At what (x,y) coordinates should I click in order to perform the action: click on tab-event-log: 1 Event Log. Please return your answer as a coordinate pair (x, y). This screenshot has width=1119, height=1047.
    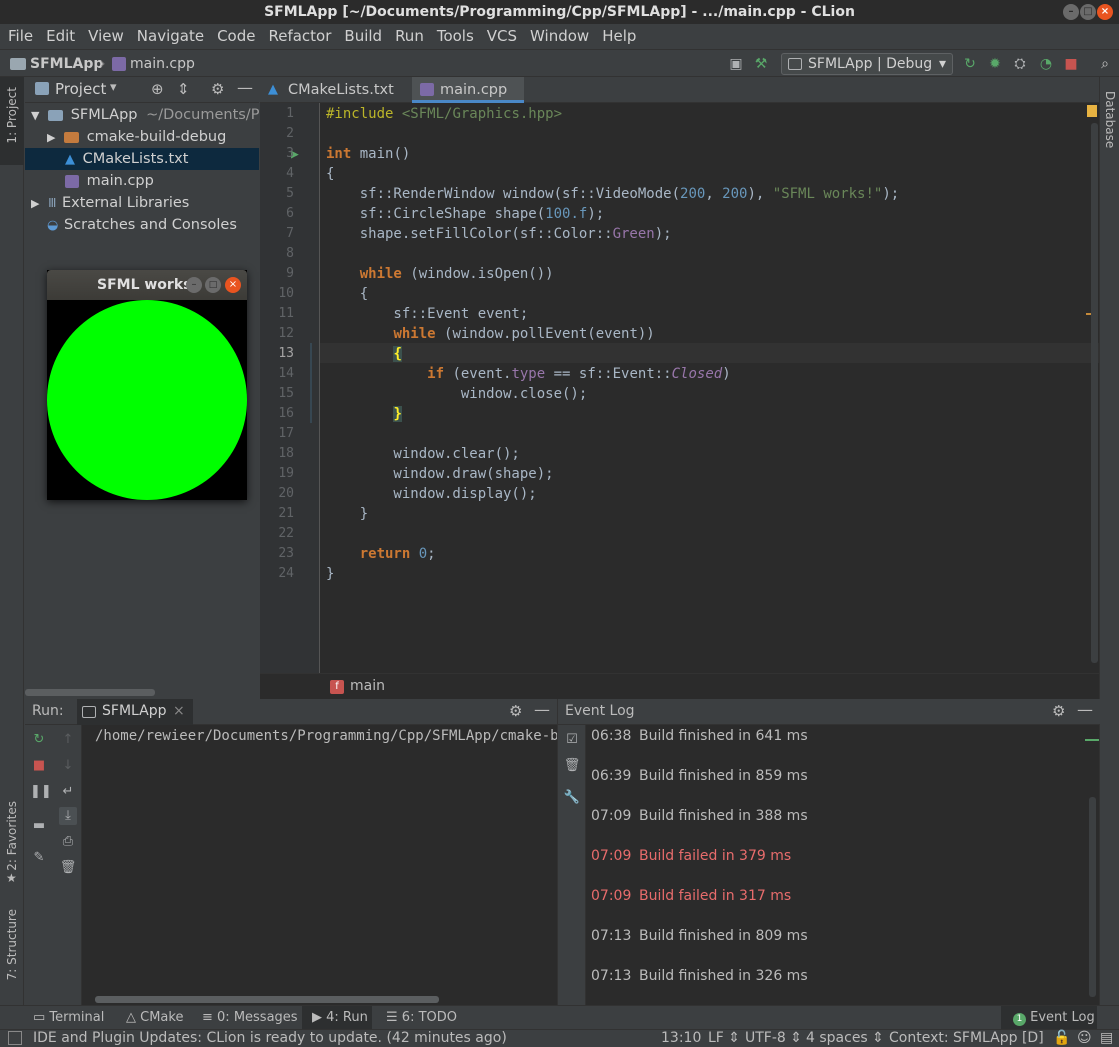
    Looking at the image, I should click on (1049, 1018).